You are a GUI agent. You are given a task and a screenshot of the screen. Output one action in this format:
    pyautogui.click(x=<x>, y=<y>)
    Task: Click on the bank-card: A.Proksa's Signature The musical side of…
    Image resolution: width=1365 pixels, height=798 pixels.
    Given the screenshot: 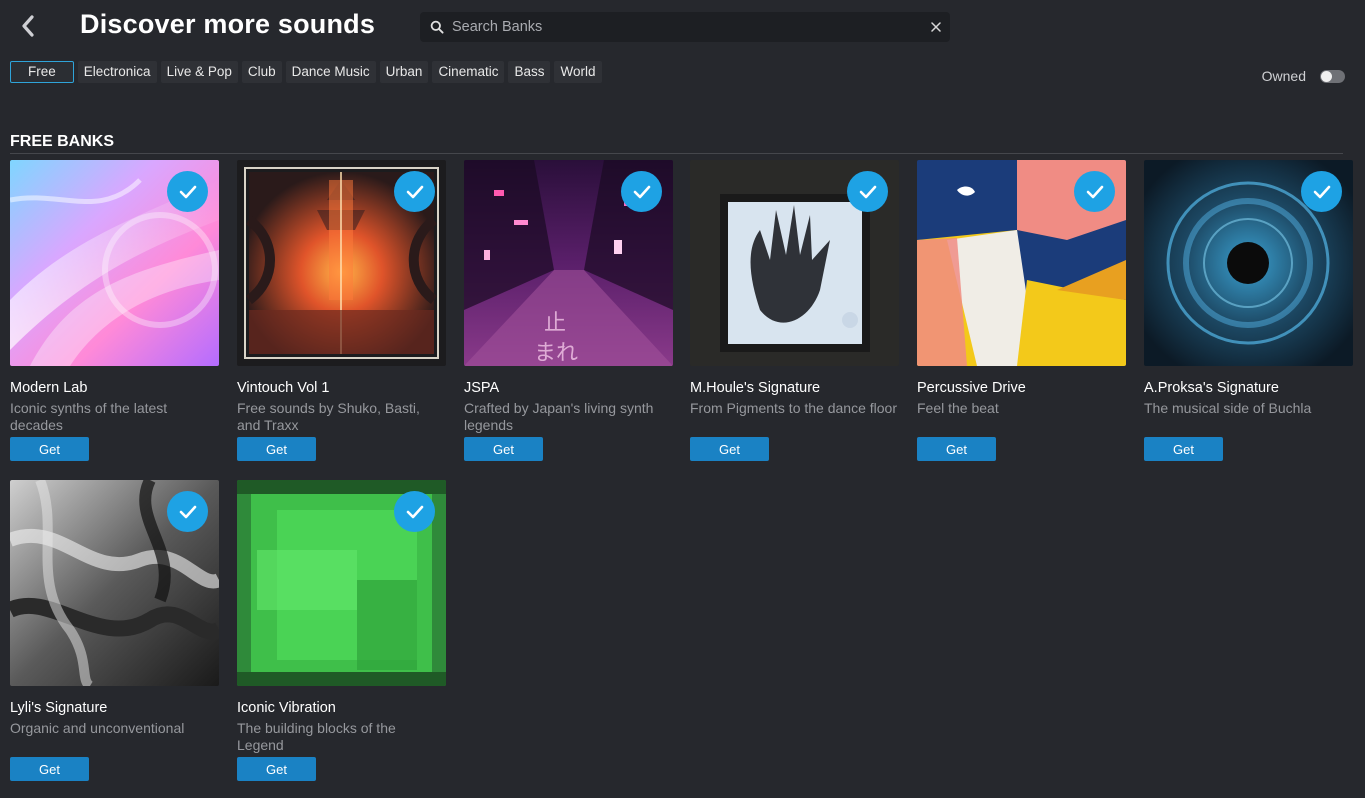 What is the action you would take?
    pyautogui.click(x=1248, y=310)
    